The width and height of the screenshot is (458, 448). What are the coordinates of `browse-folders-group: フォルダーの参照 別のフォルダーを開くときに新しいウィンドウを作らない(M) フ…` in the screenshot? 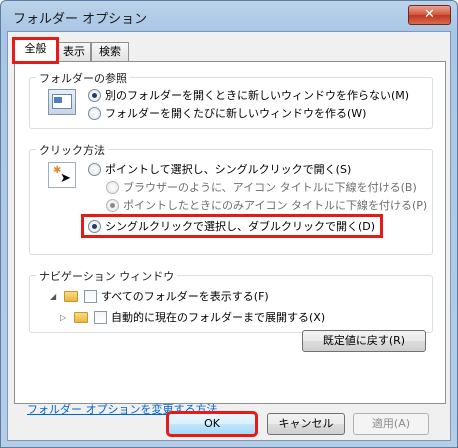 It's located at (231, 99).